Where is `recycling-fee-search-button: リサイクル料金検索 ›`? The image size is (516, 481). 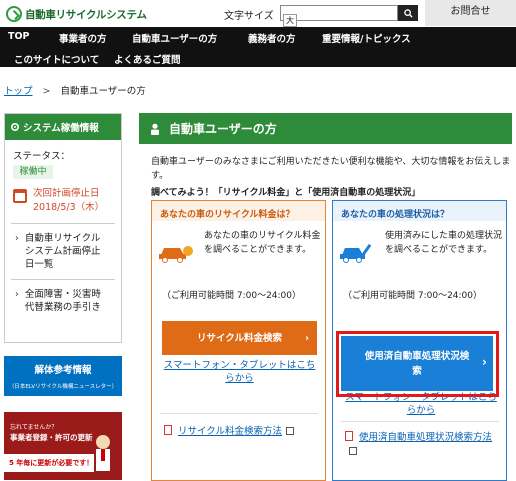
recycling-fee-search-button: リサイクル料金検索 › is located at coordinates (239, 338).